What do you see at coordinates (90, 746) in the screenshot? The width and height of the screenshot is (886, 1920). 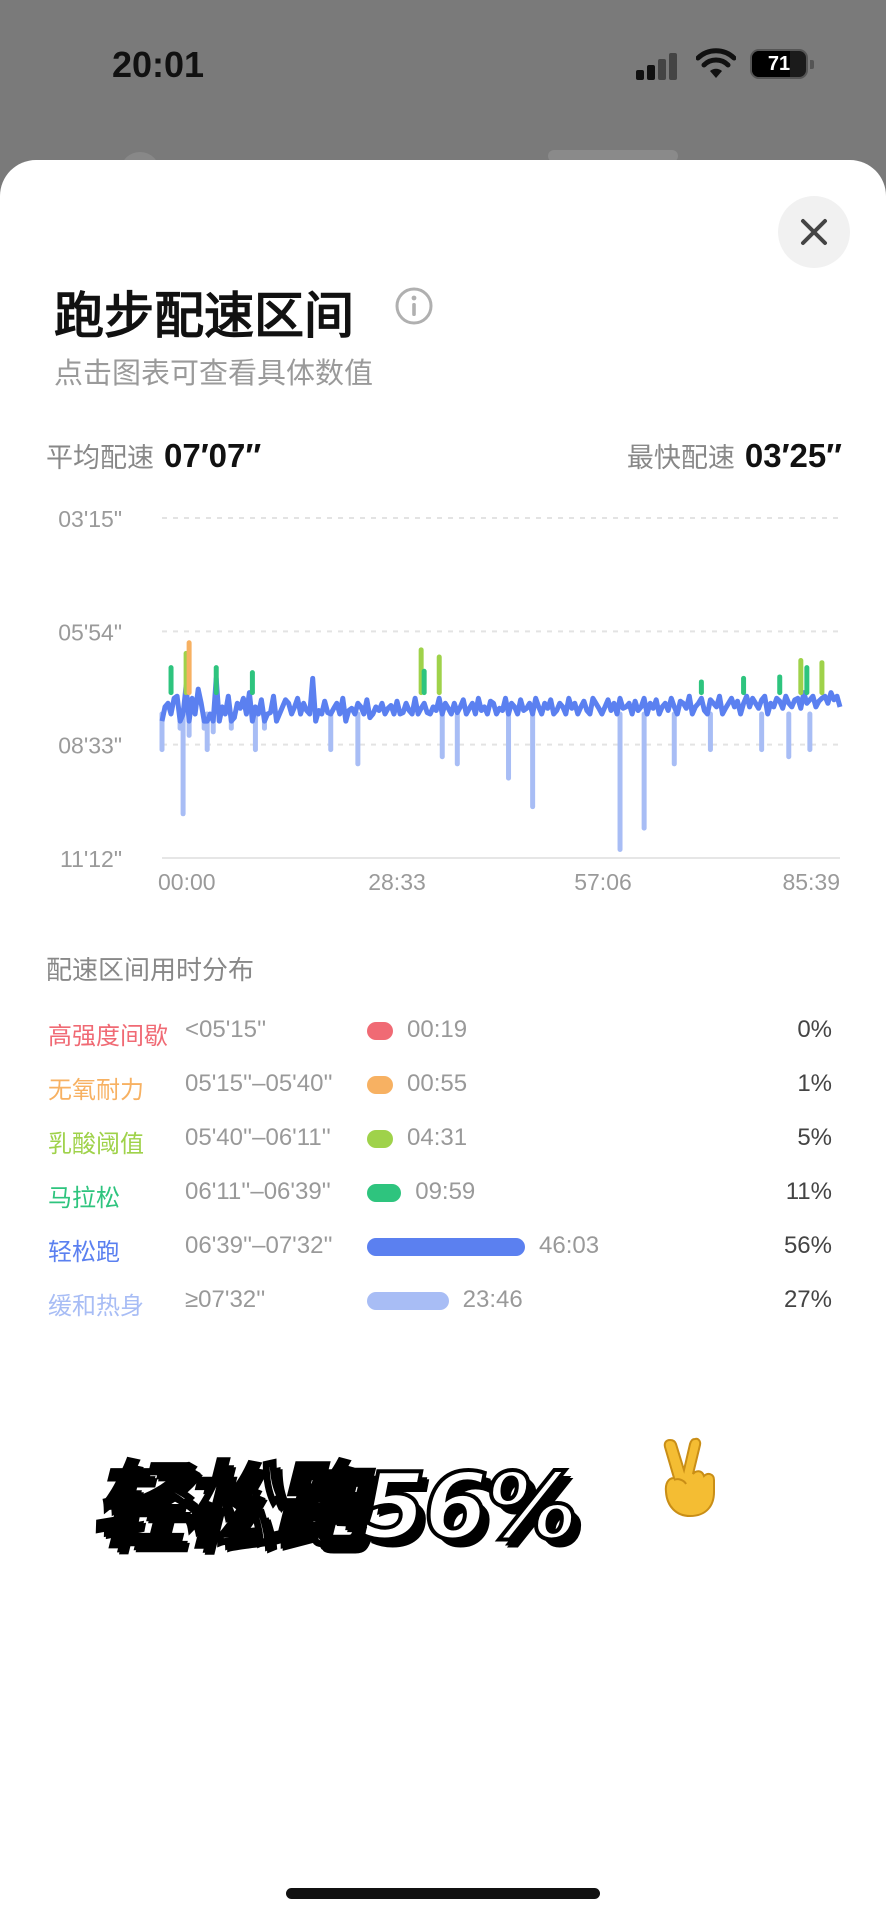 I see `y-tick-label: 08'33"` at bounding box center [90, 746].